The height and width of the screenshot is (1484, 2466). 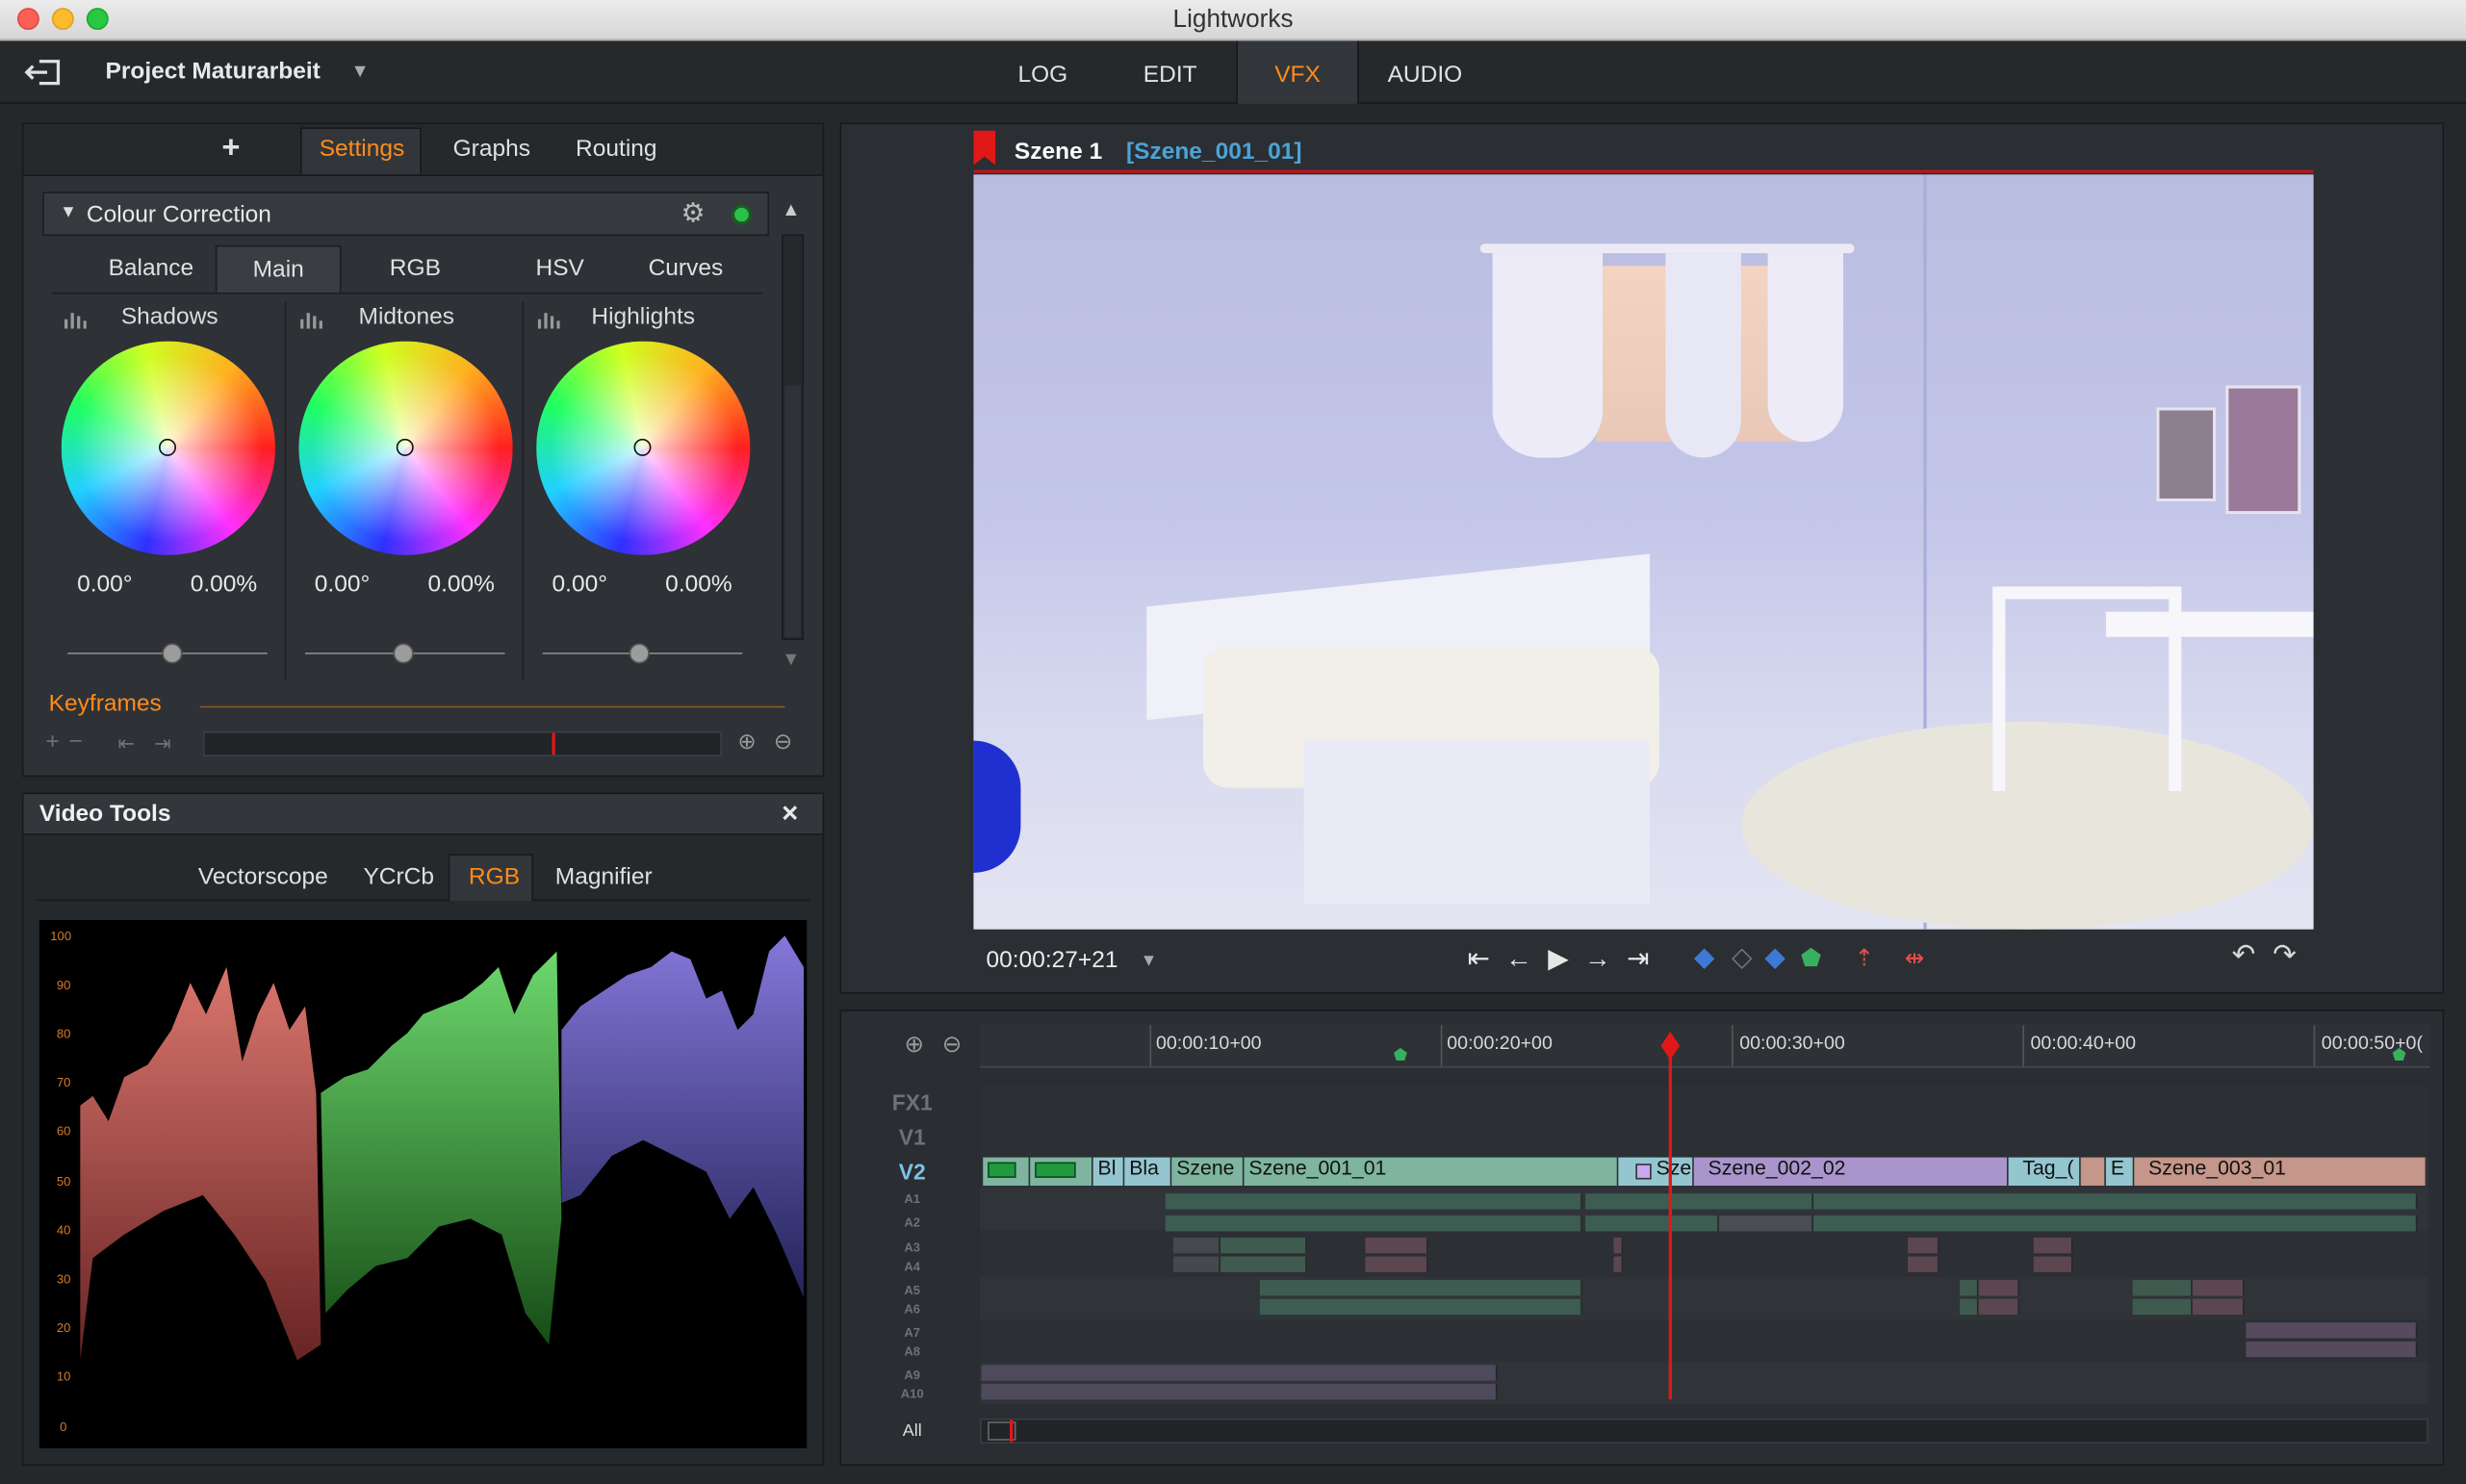 I want to click on transport-controls: ⇤←▶→⇥, so click(x=1566, y=959).